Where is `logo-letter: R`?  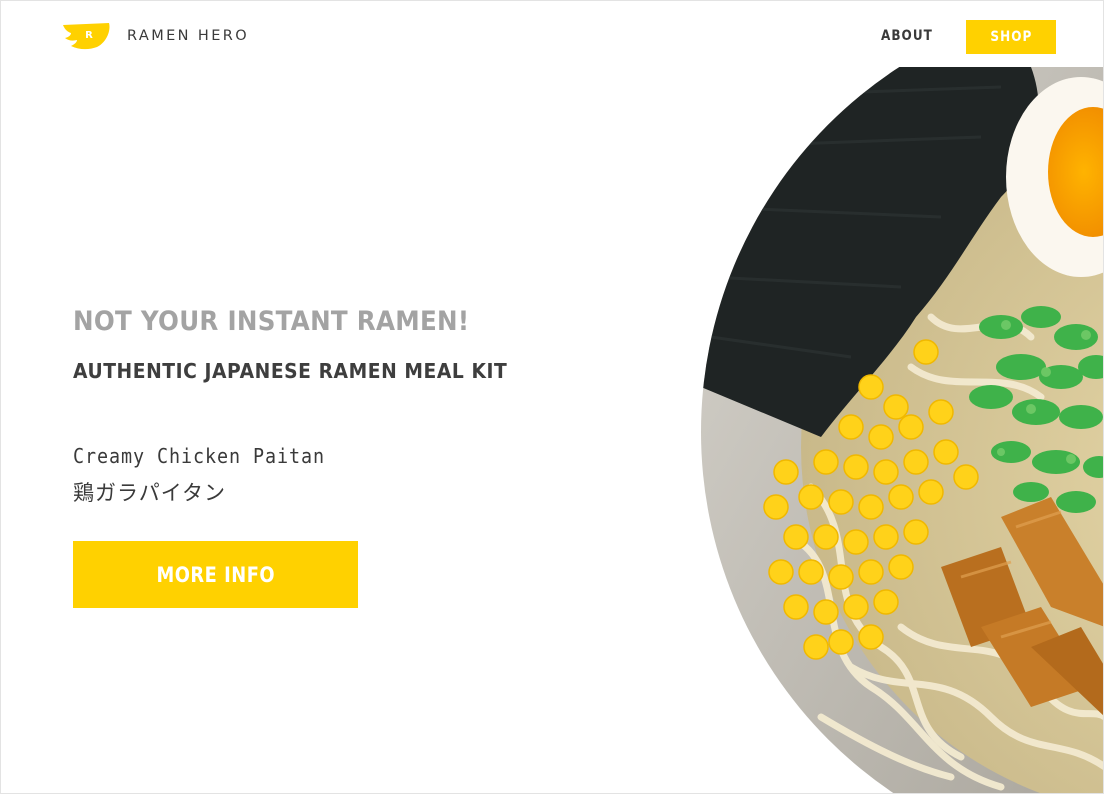
logo-letter: R is located at coordinates (89, 35).